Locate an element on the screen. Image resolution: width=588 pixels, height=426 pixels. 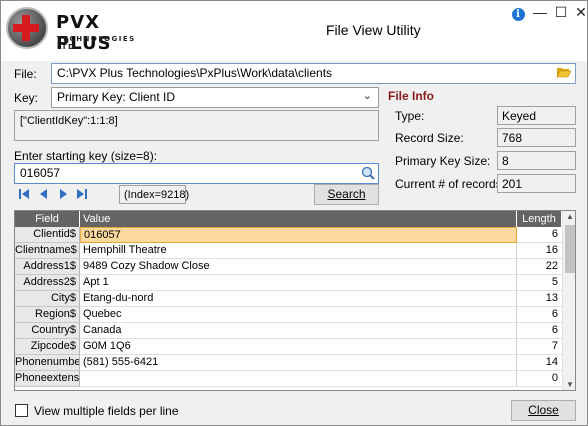
window-title: File View Utility is located at coordinates (373, 30).